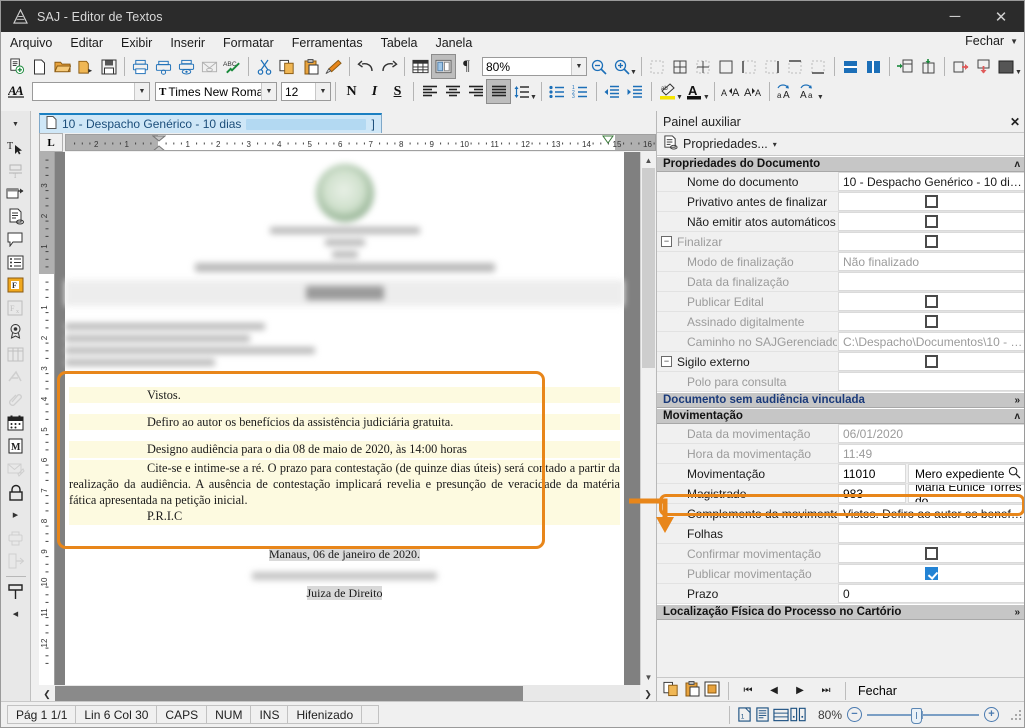  What do you see at coordinates (772, 66) in the screenshot?
I see `borders-right-icon` at bounding box center [772, 66].